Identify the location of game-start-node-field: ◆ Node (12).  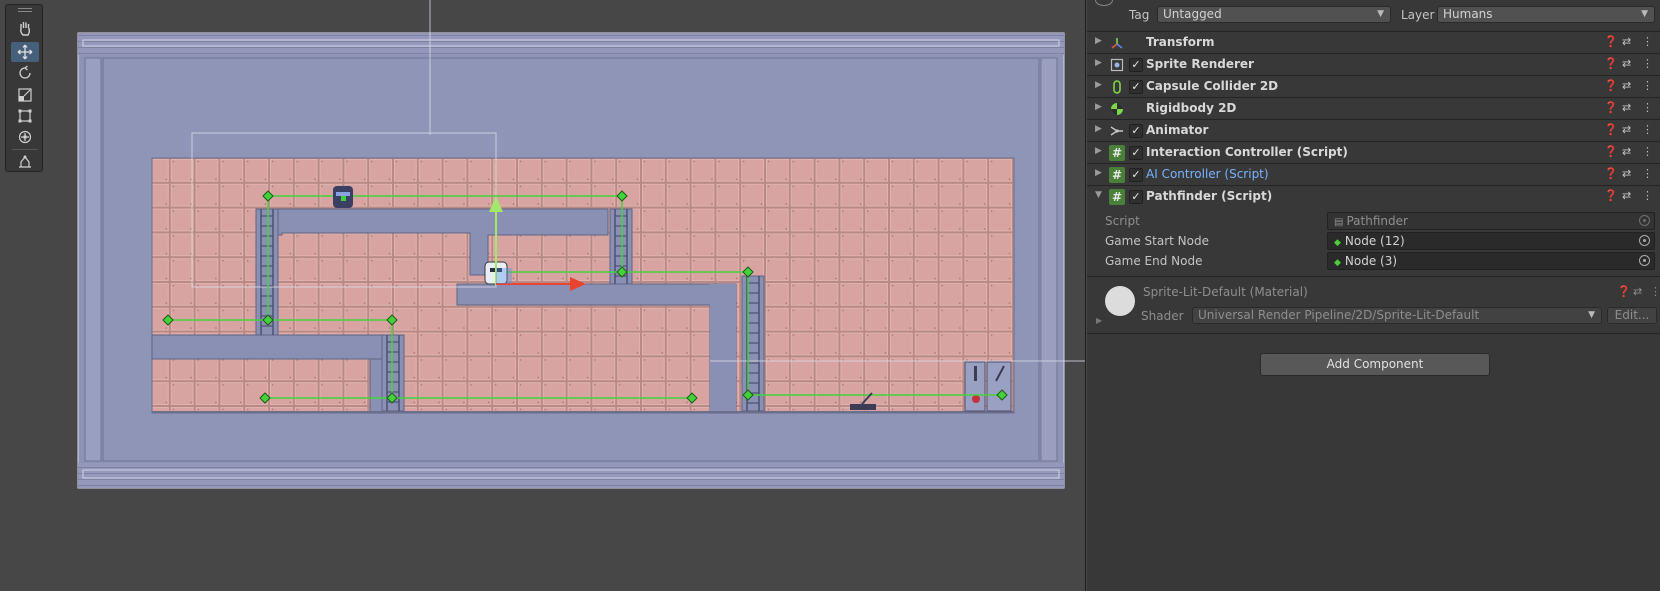
(1491, 241).